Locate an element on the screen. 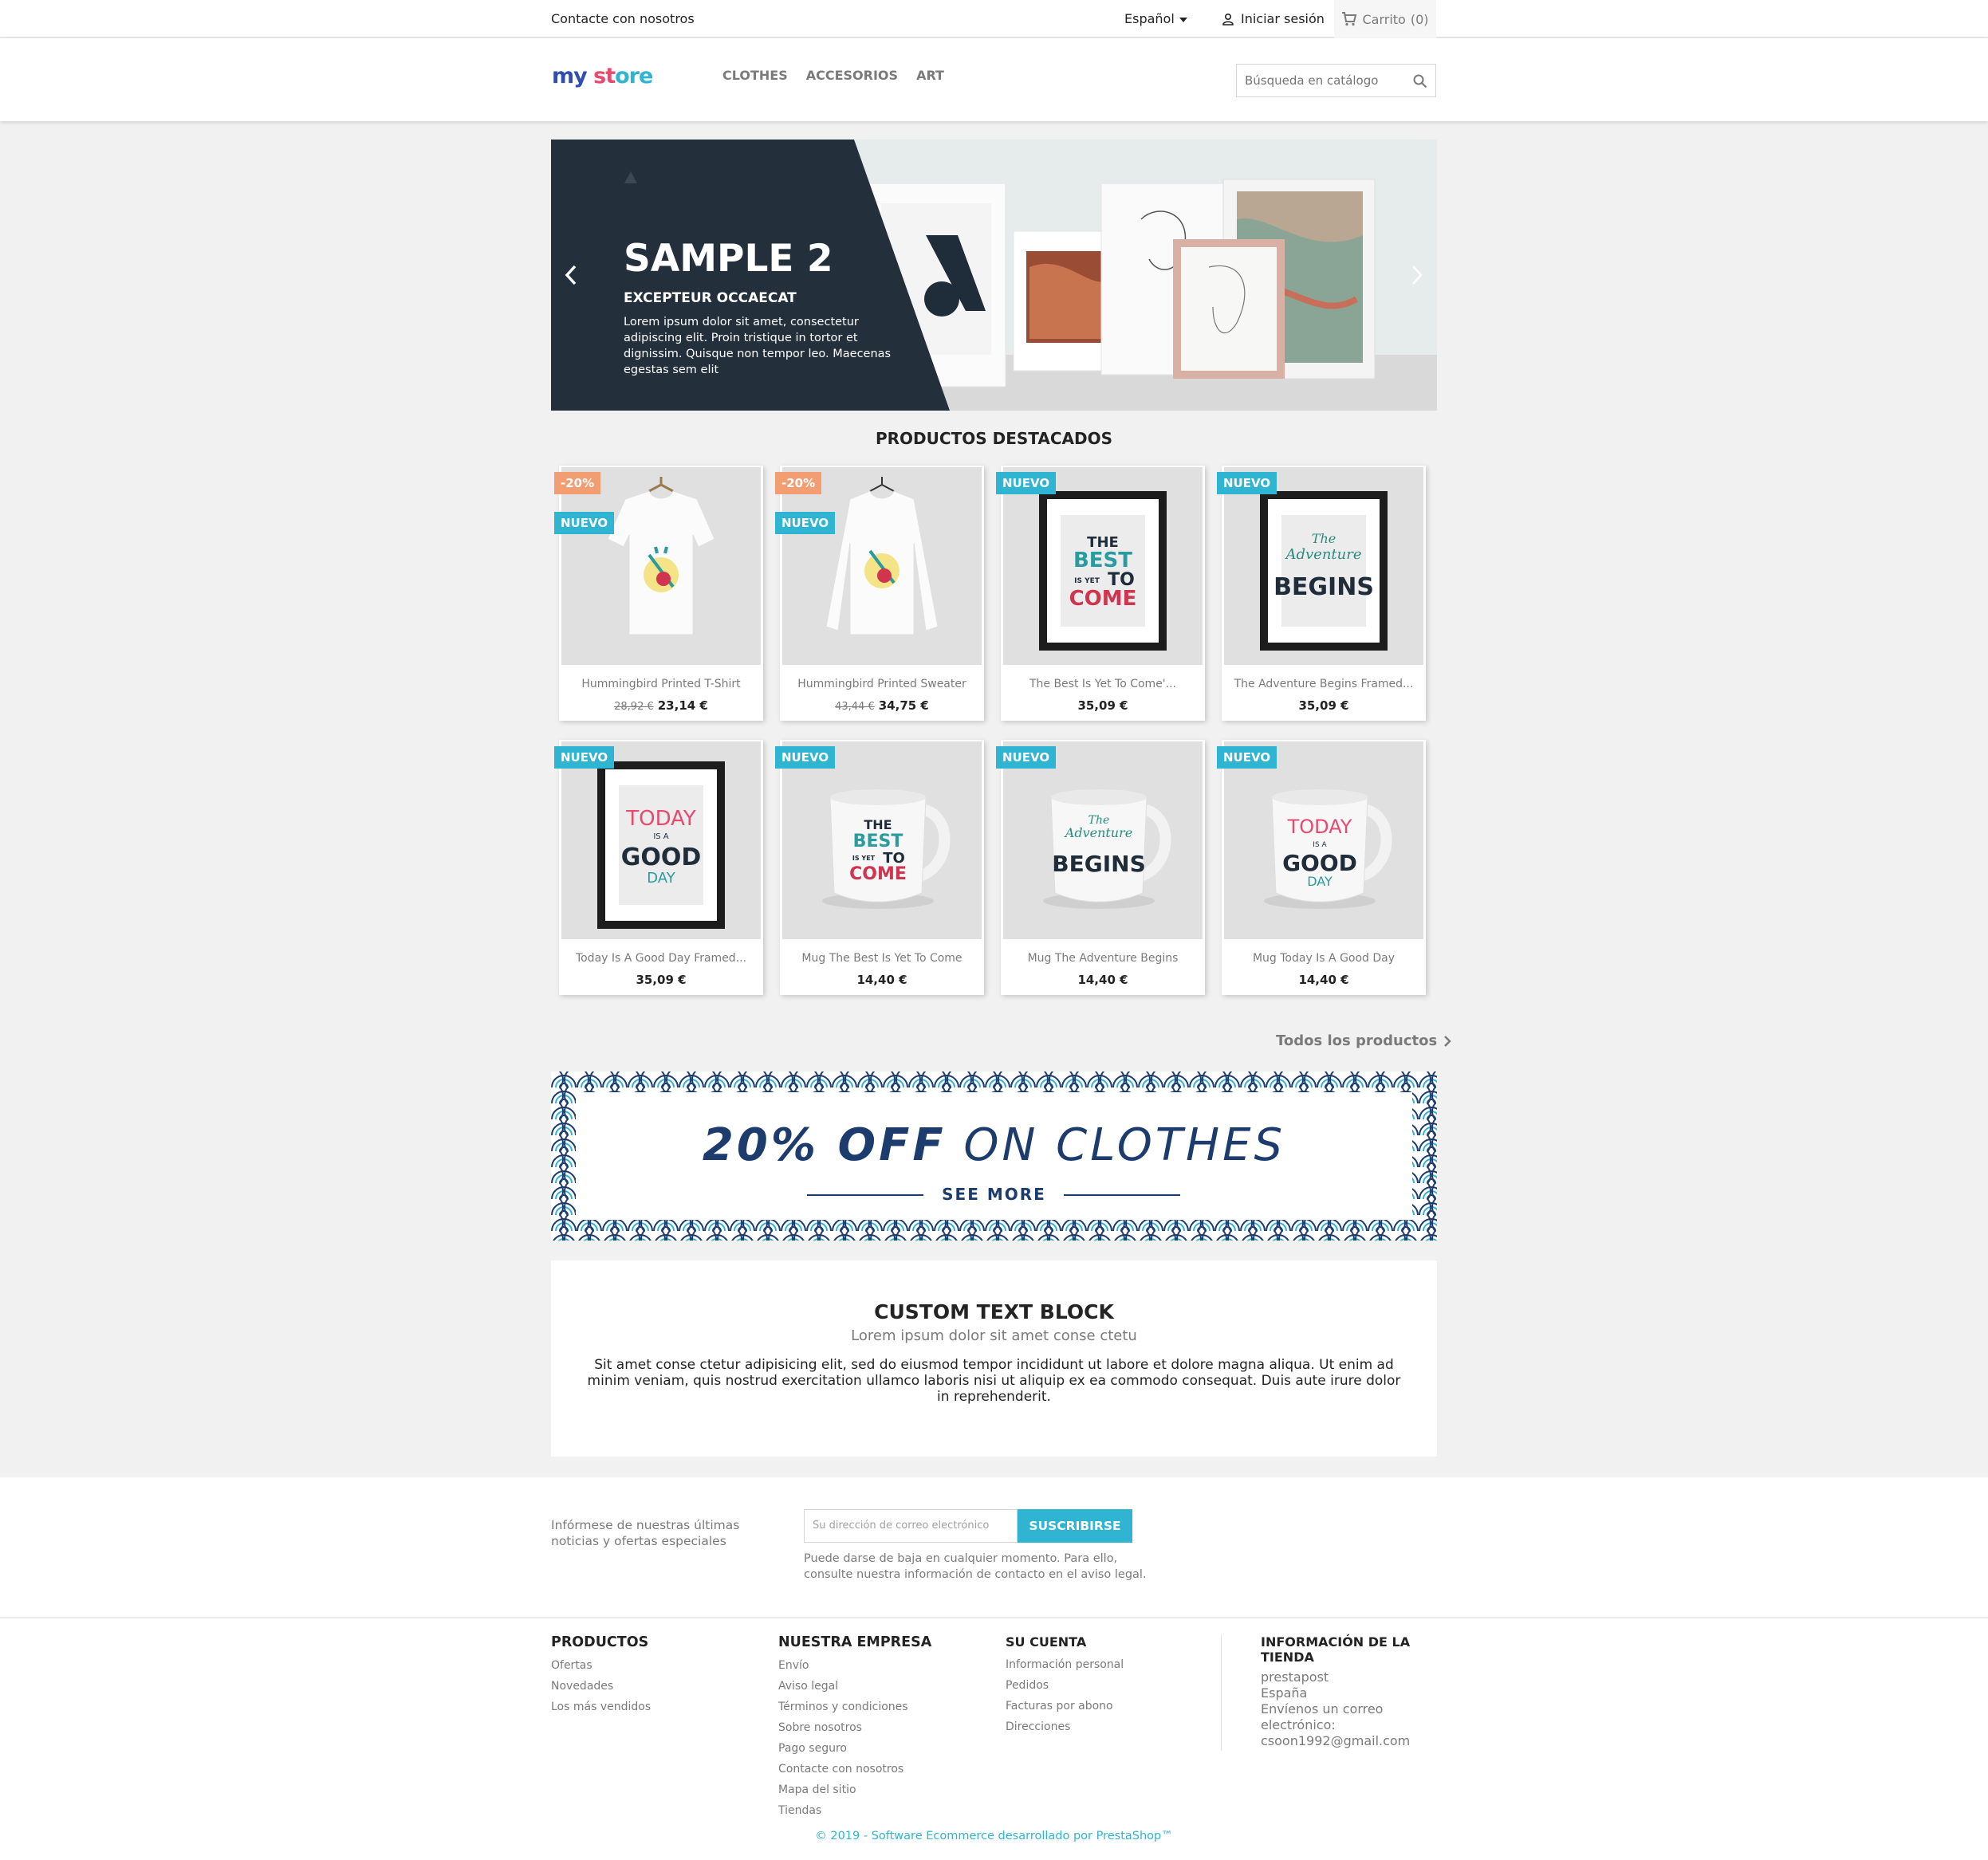  art-text: THE is located at coordinates (878, 824).